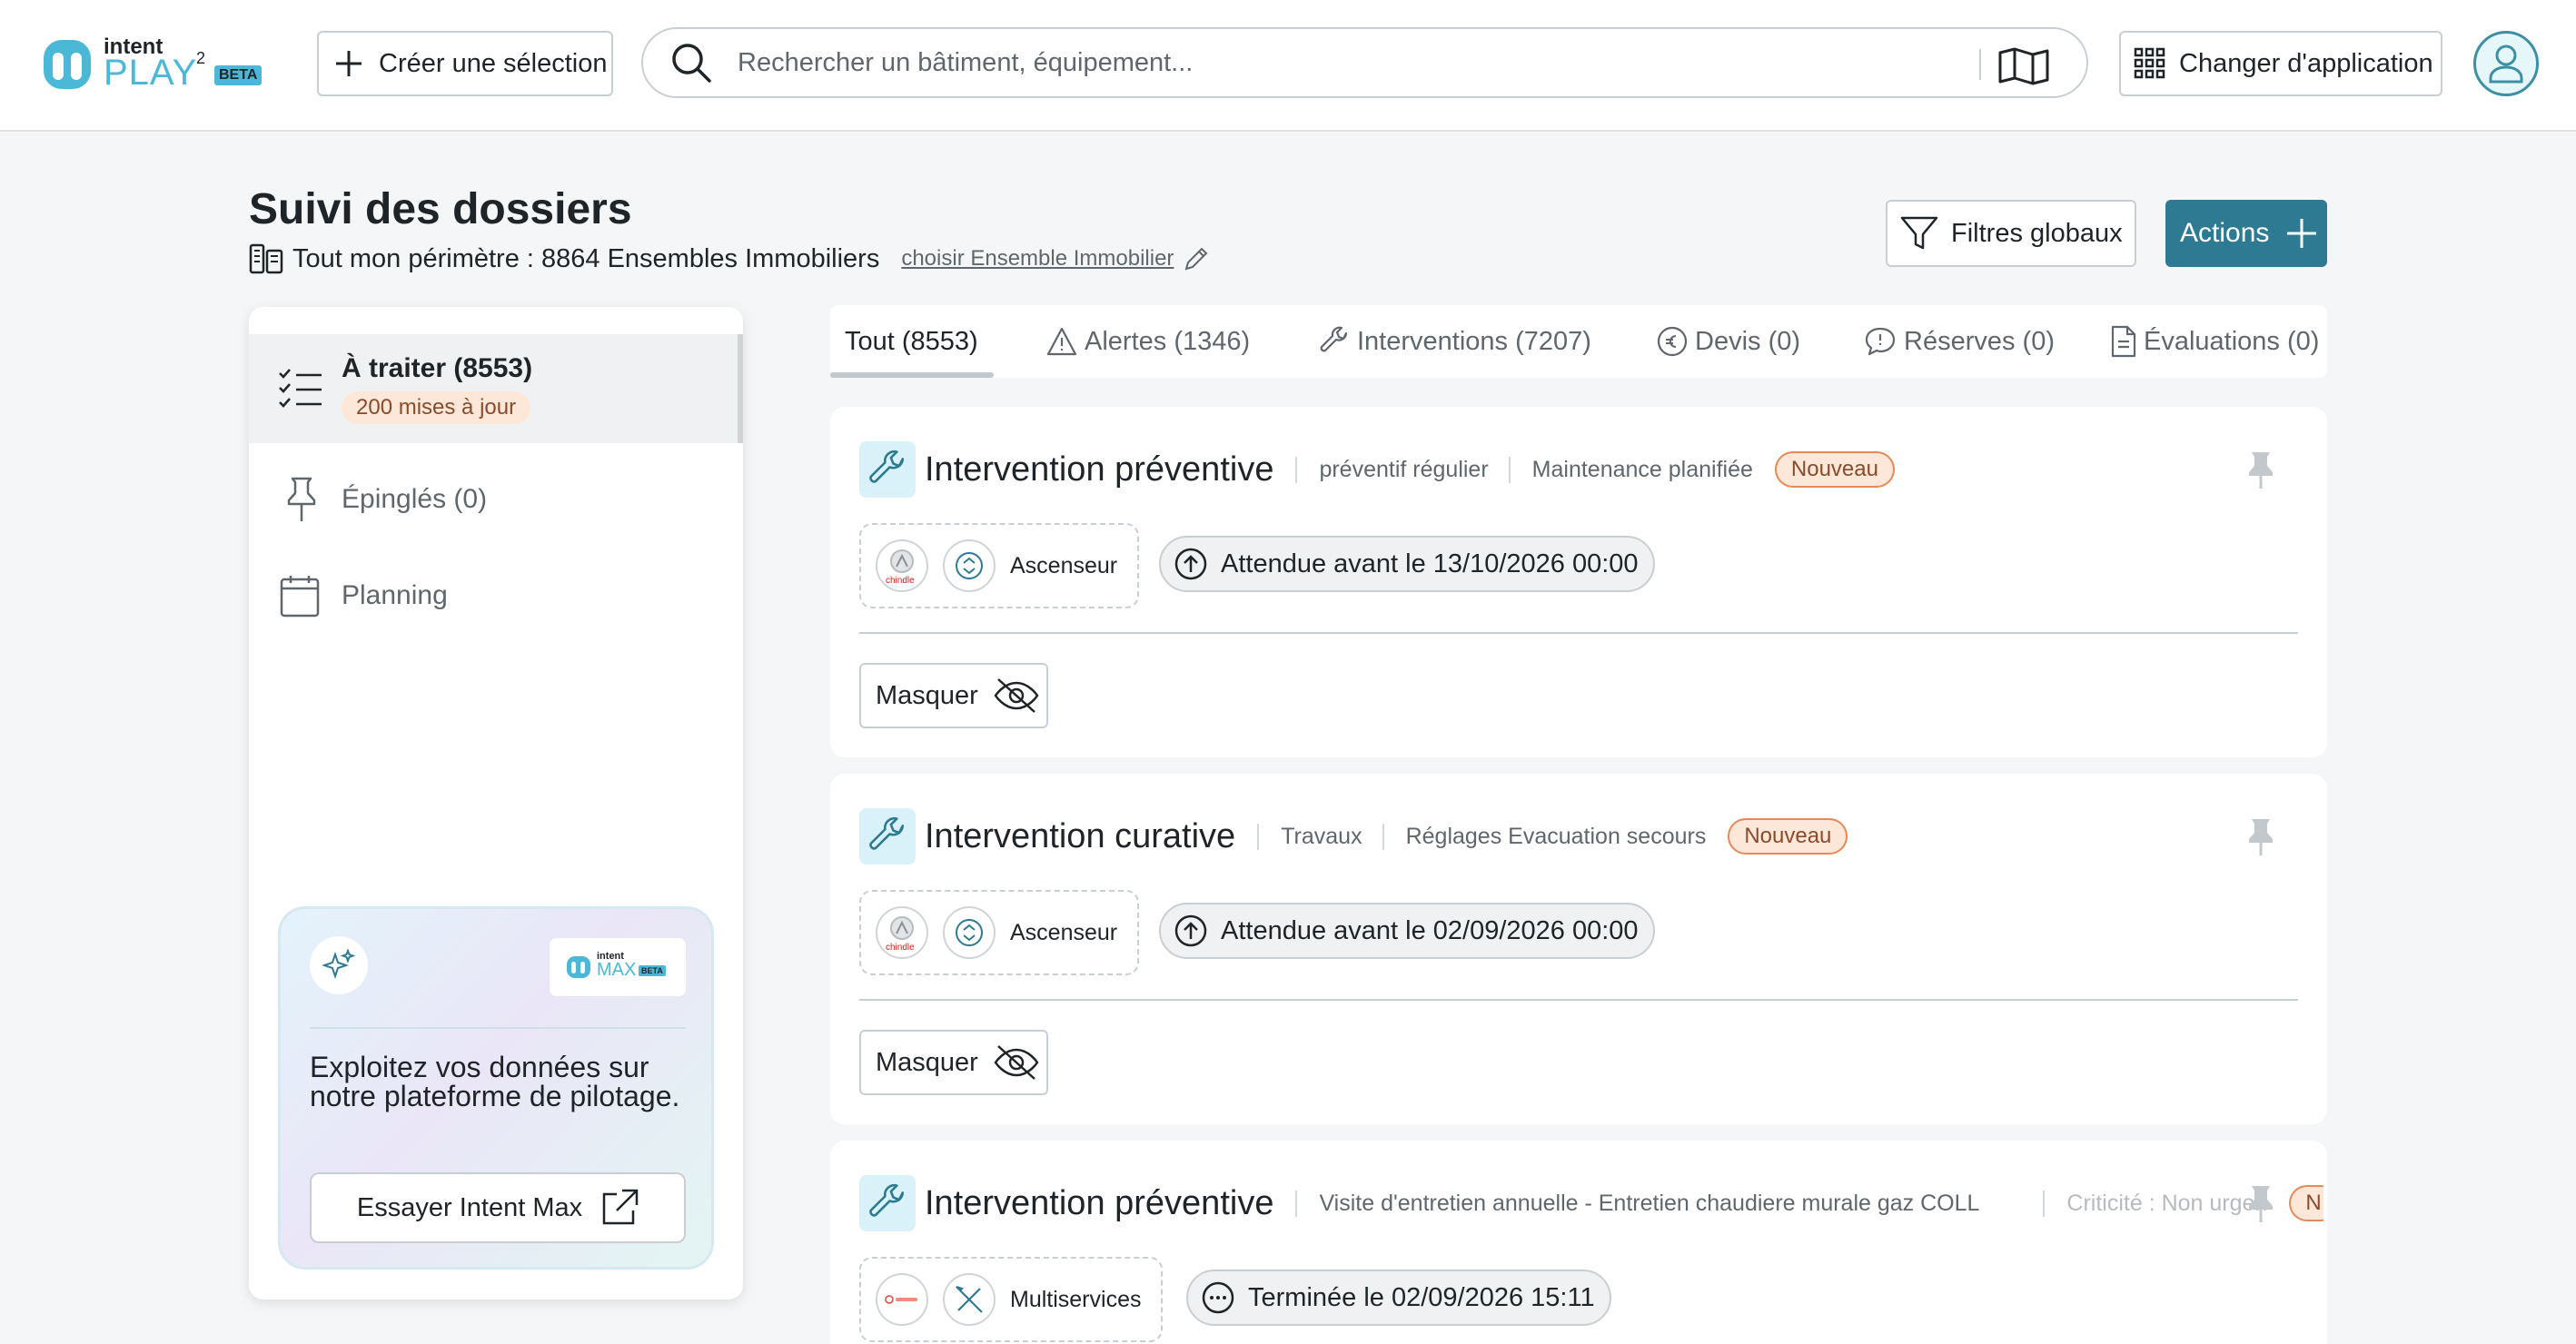 The width and height of the screenshot is (2576, 1344). What do you see at coordinates (2306, 1203) in the screenshot?
I see `status-badge: N` at bounding box center [2306, 1203].